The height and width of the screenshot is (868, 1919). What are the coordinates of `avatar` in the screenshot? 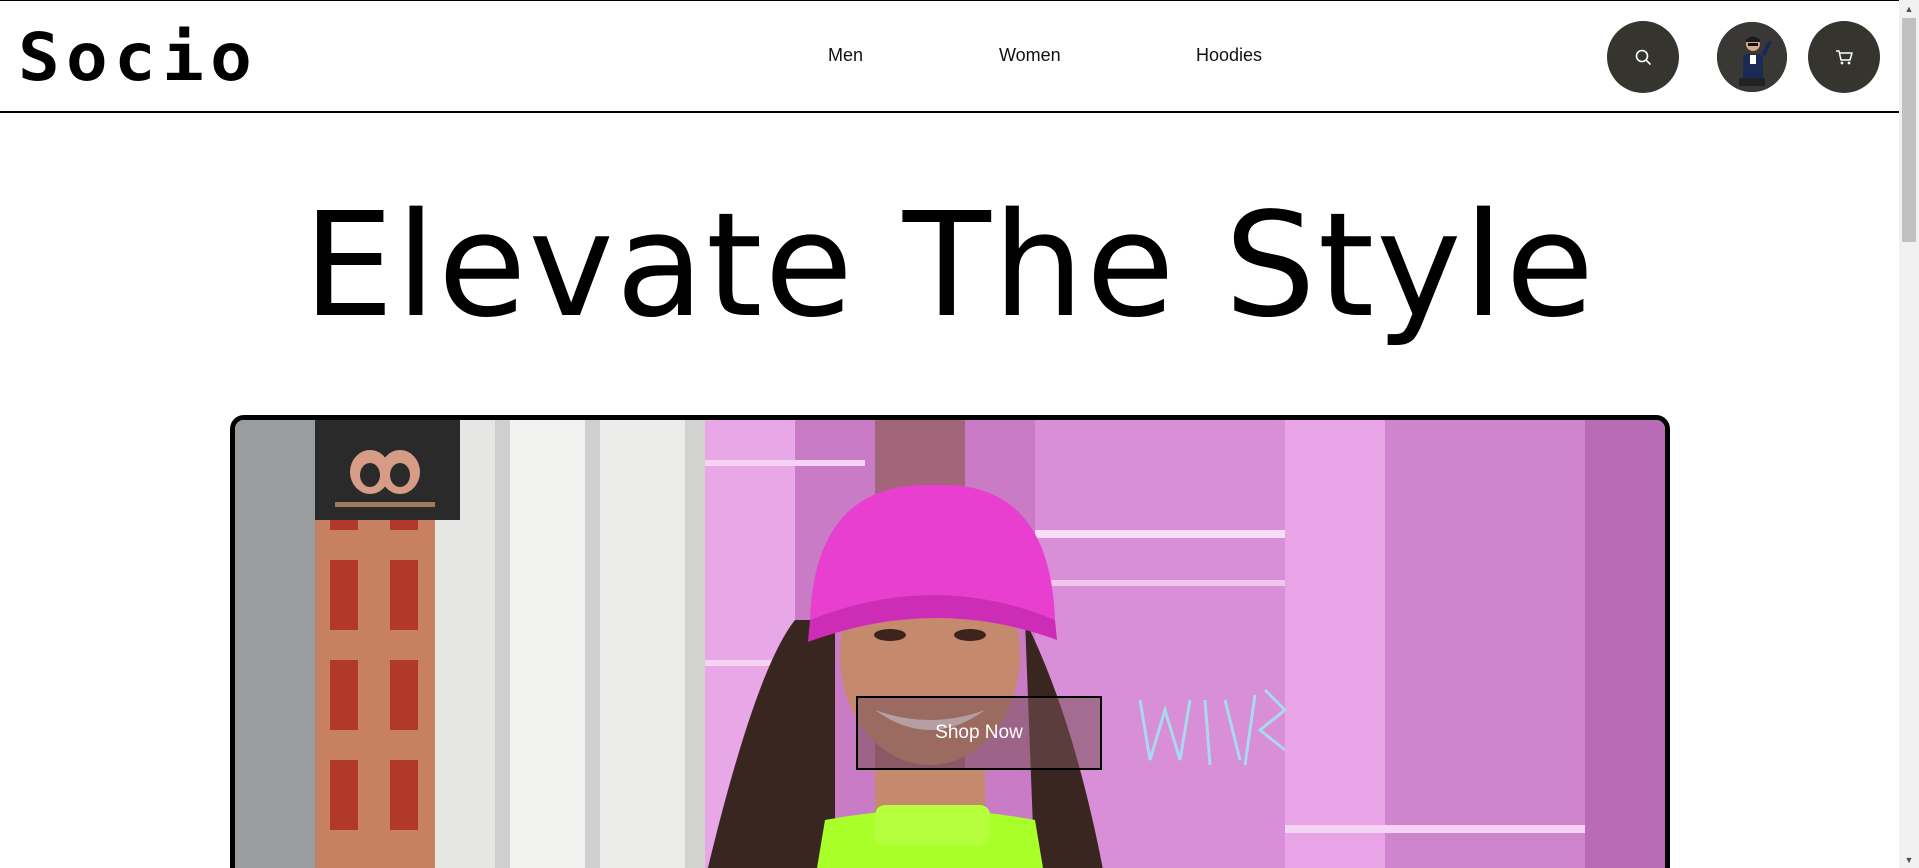 It's located at (1752, 57).